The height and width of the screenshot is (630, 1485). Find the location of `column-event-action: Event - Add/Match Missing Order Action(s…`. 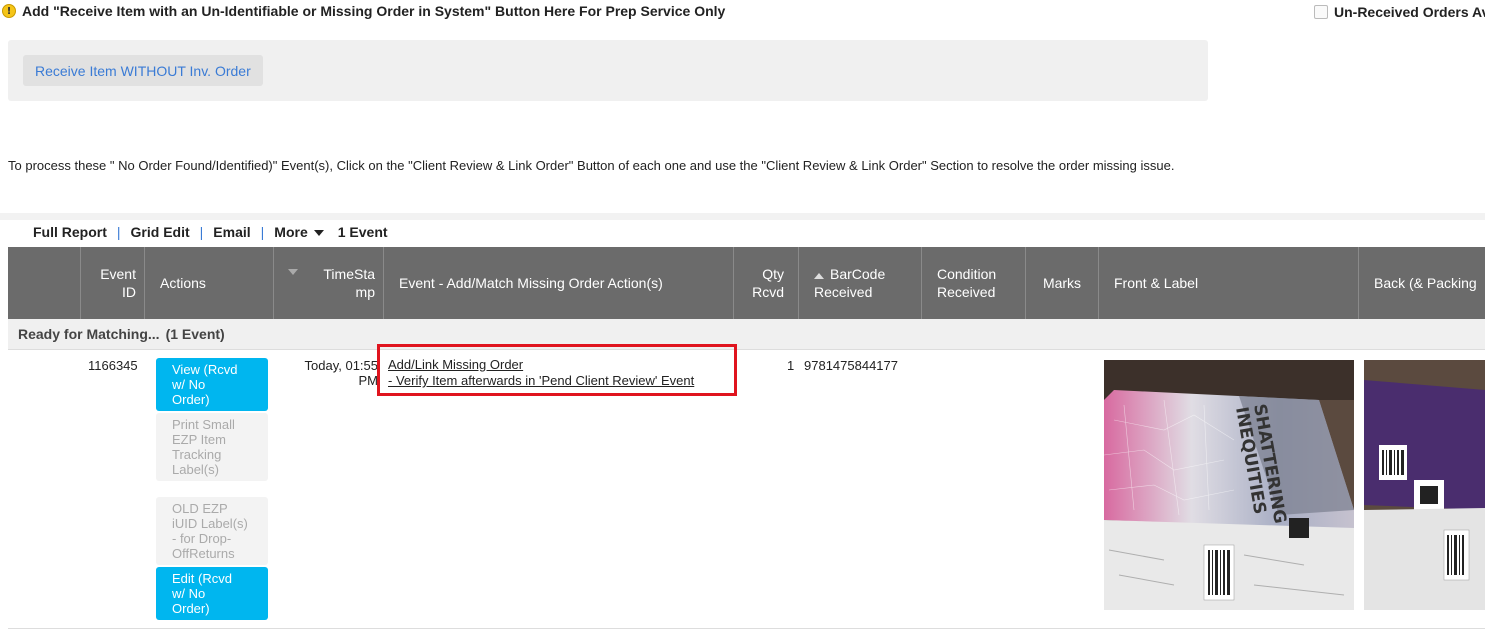

column-event-action: Event - Add/Match Missing Order Action(s… is located at coordinates (558, 283).